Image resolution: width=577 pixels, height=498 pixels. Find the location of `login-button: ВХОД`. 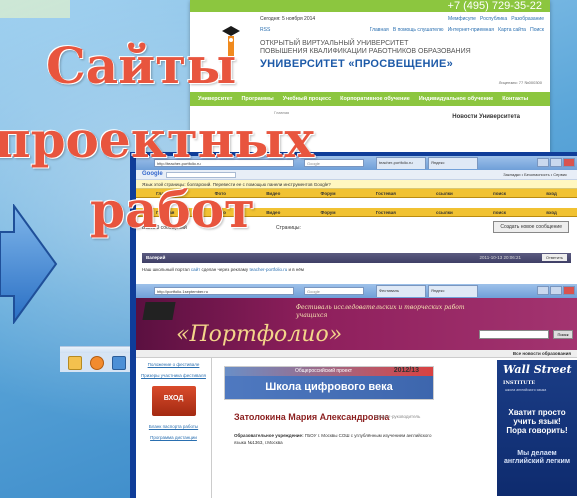

login-button: ВХОД is located at coordinates (173, 401).